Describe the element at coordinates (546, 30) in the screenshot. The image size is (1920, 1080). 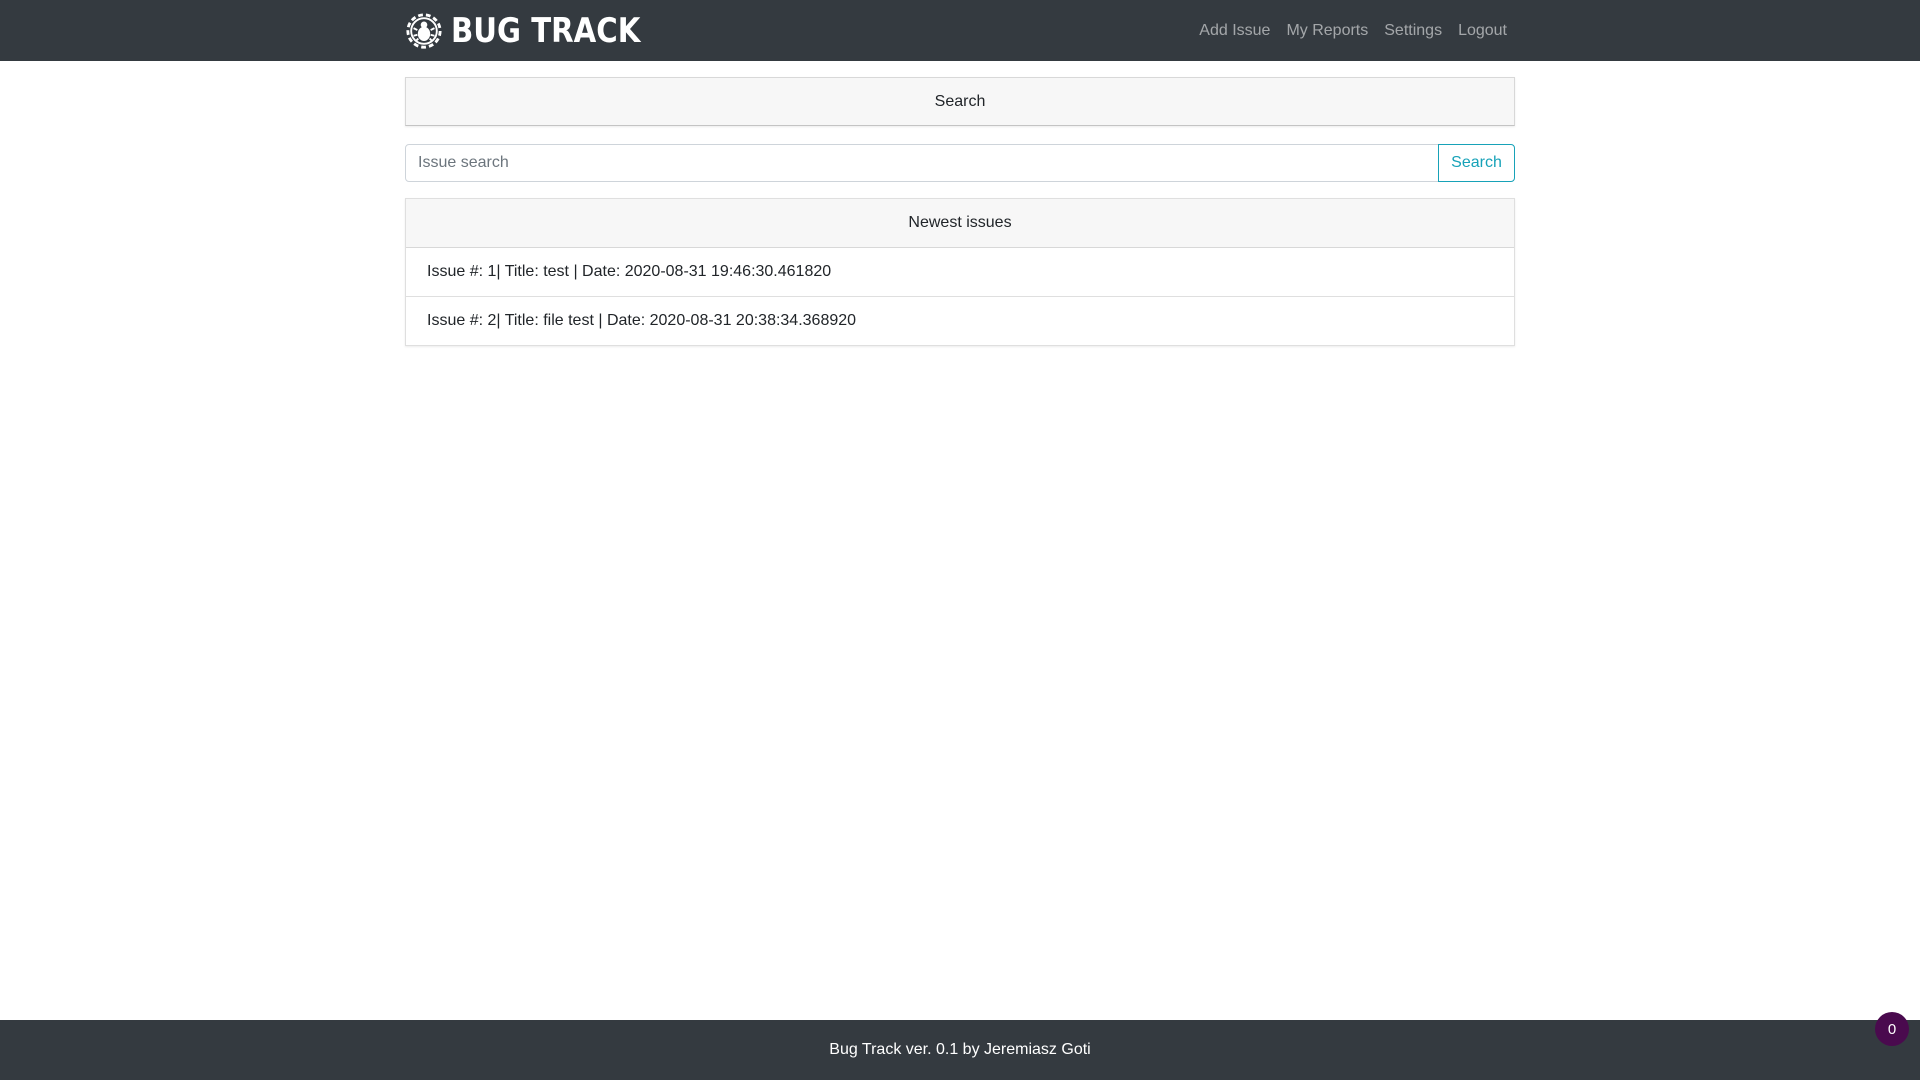
I see `brand-name: BUG TRACK` at that location.